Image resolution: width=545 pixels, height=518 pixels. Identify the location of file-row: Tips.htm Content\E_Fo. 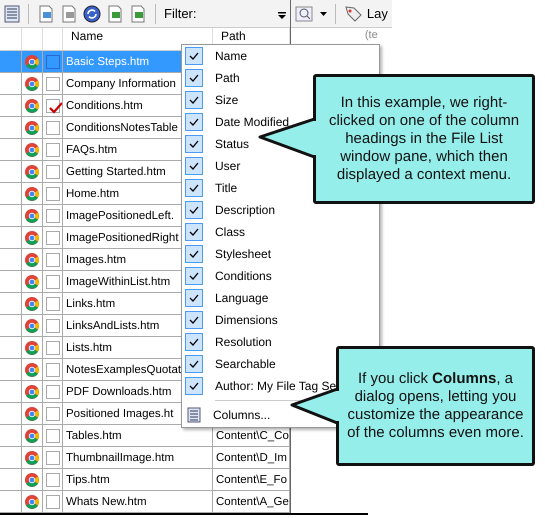
(145, 480).